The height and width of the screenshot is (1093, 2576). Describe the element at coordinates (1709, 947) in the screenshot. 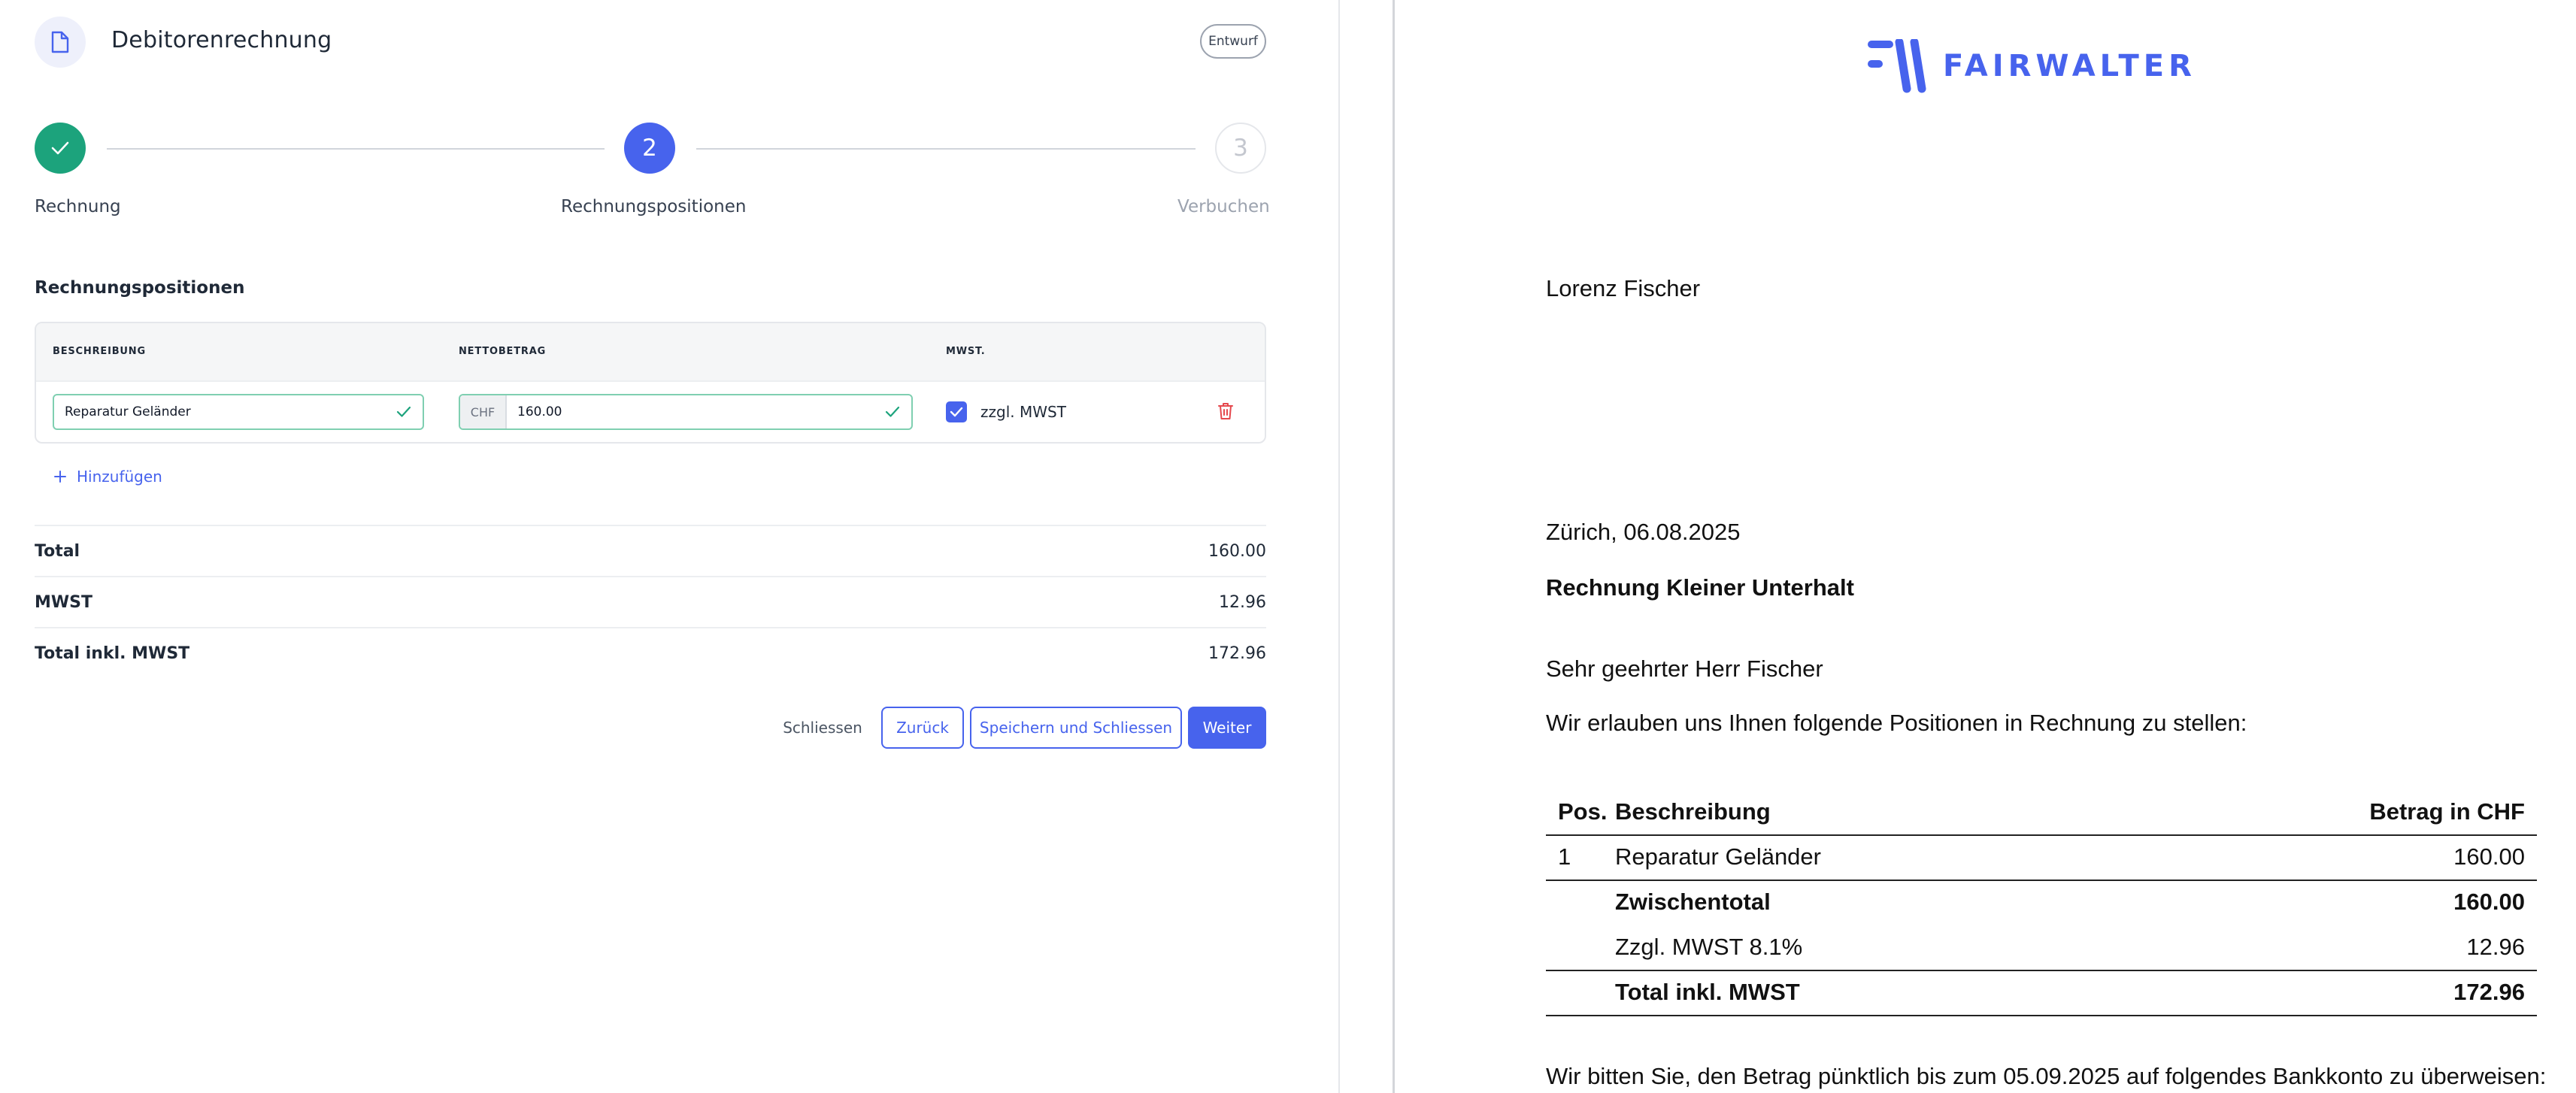

I see `vat-label: Zzgl. MWST 8.1%` at that location.